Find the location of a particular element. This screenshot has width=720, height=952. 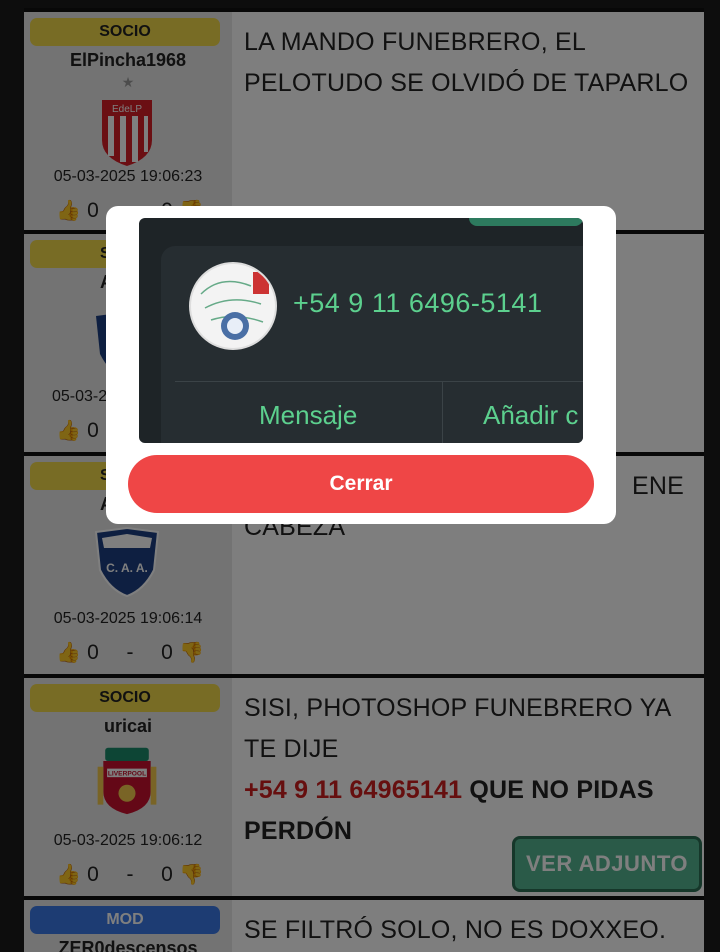

contact-phone: +54 9 11 6496-5141 is located at coordinates (418, 303).